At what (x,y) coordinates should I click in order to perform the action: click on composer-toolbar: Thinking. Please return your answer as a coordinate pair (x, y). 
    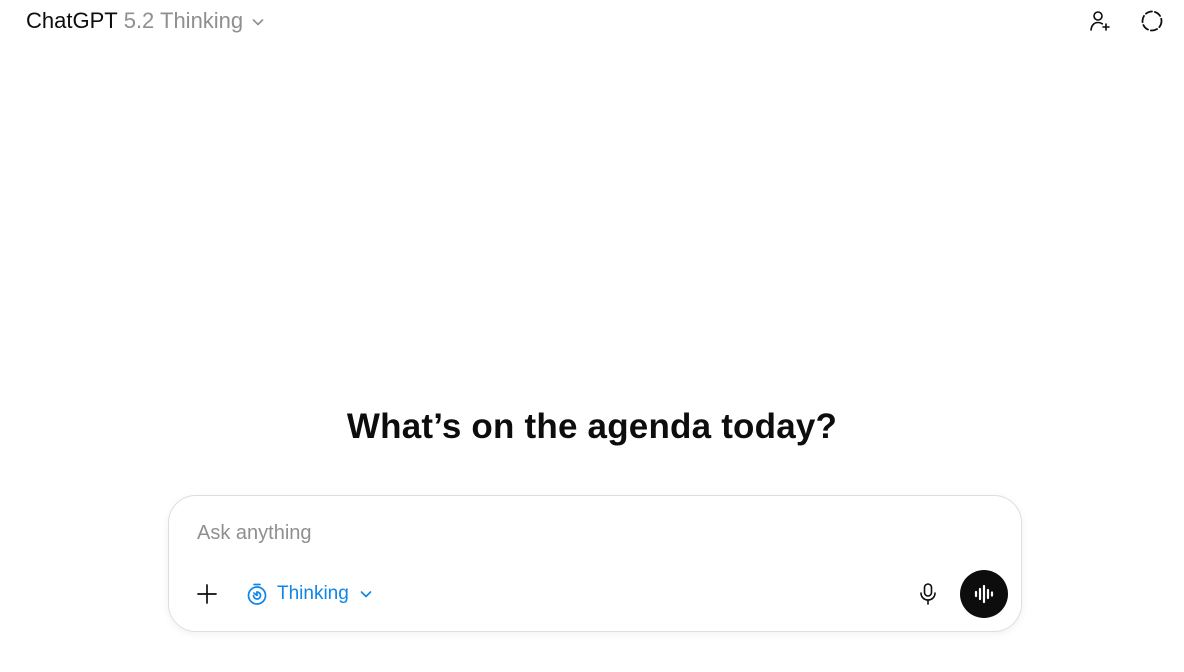
    Looking at the image, I should click on (598, 594).